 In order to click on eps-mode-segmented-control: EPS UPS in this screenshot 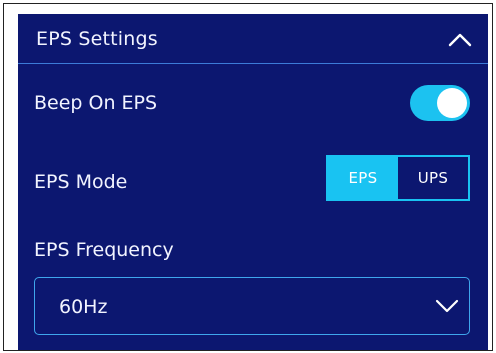, I will do `click(398, 178)`.